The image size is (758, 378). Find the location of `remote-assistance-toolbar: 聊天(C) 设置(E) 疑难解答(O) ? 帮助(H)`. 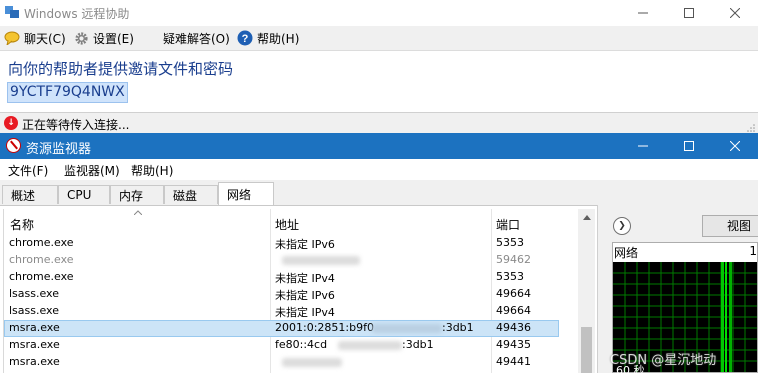

remote-assistance-toolbar: 聊天(C) 设置(E) 疑难解答(O) ? 帮助(H) is located at coordinates (379, 38).